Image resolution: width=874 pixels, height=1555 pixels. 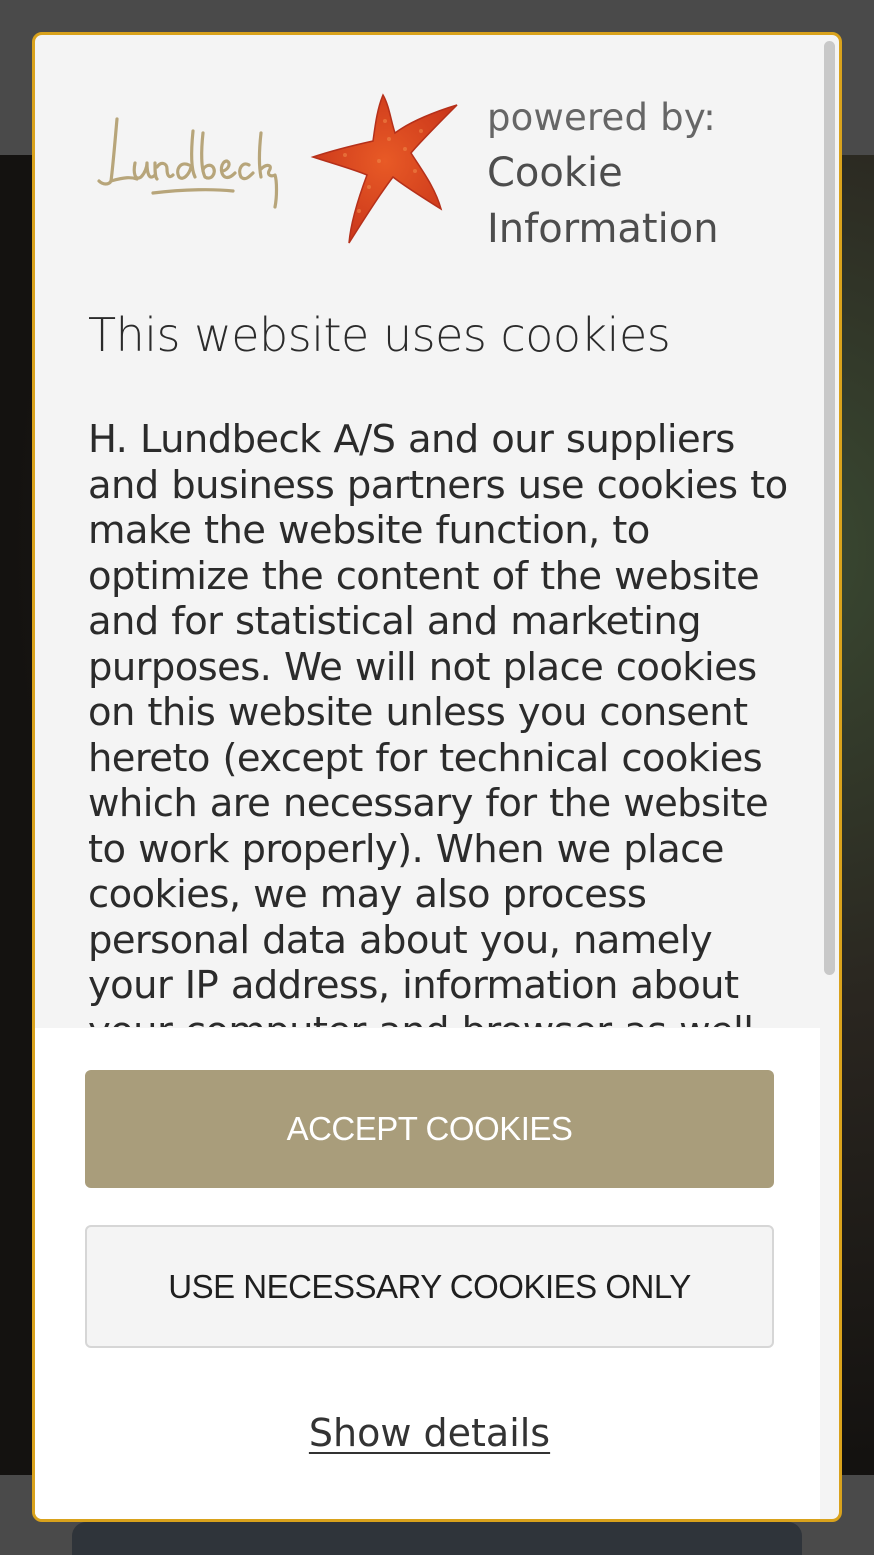 What do you see at coordinates (829, 508) in the screenshot?
I see `dialog-scrollbar` at bounding box center [829, 508].